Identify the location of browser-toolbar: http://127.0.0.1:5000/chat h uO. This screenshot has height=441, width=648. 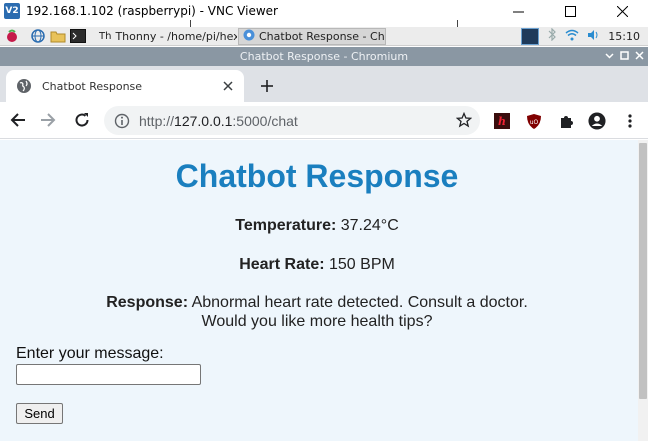
(324, 120).